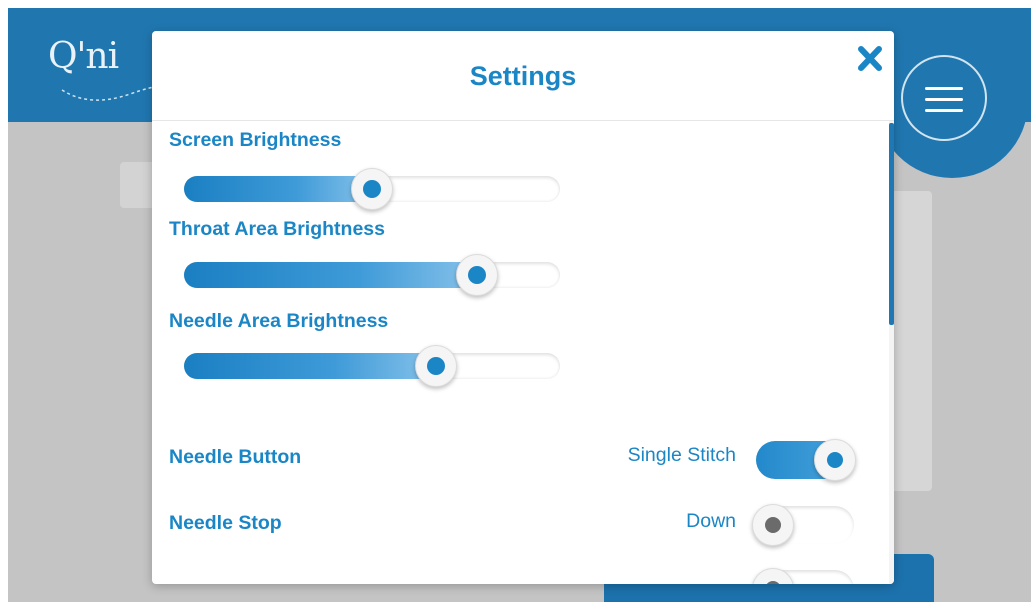  I want to click on screen-brightness-label: Screen Brightness, so click(255, 140).